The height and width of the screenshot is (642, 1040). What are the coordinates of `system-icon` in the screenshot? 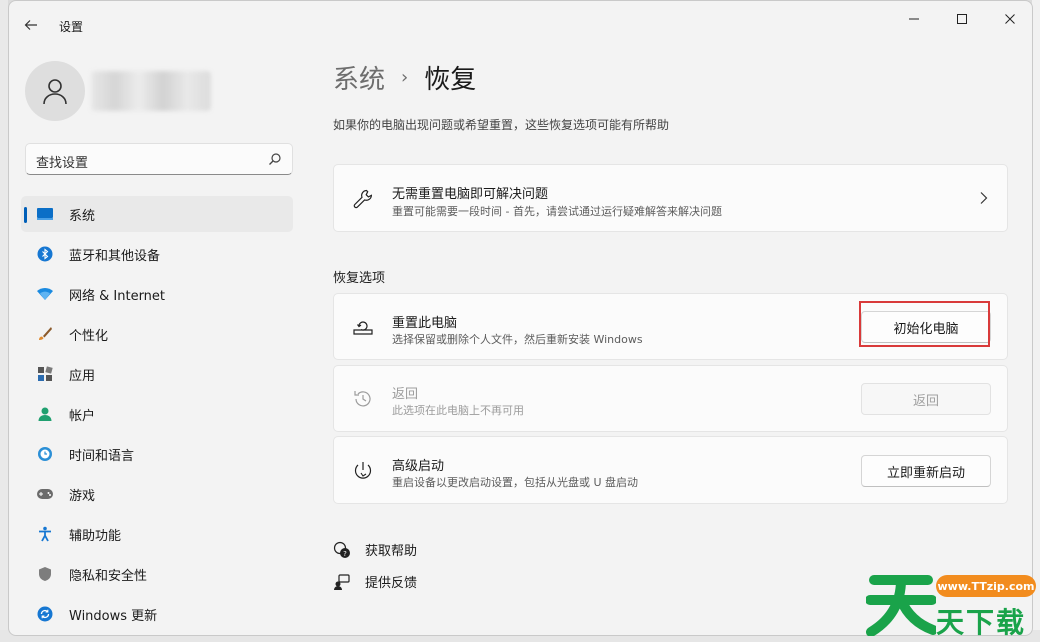 It's located at (45, 214).